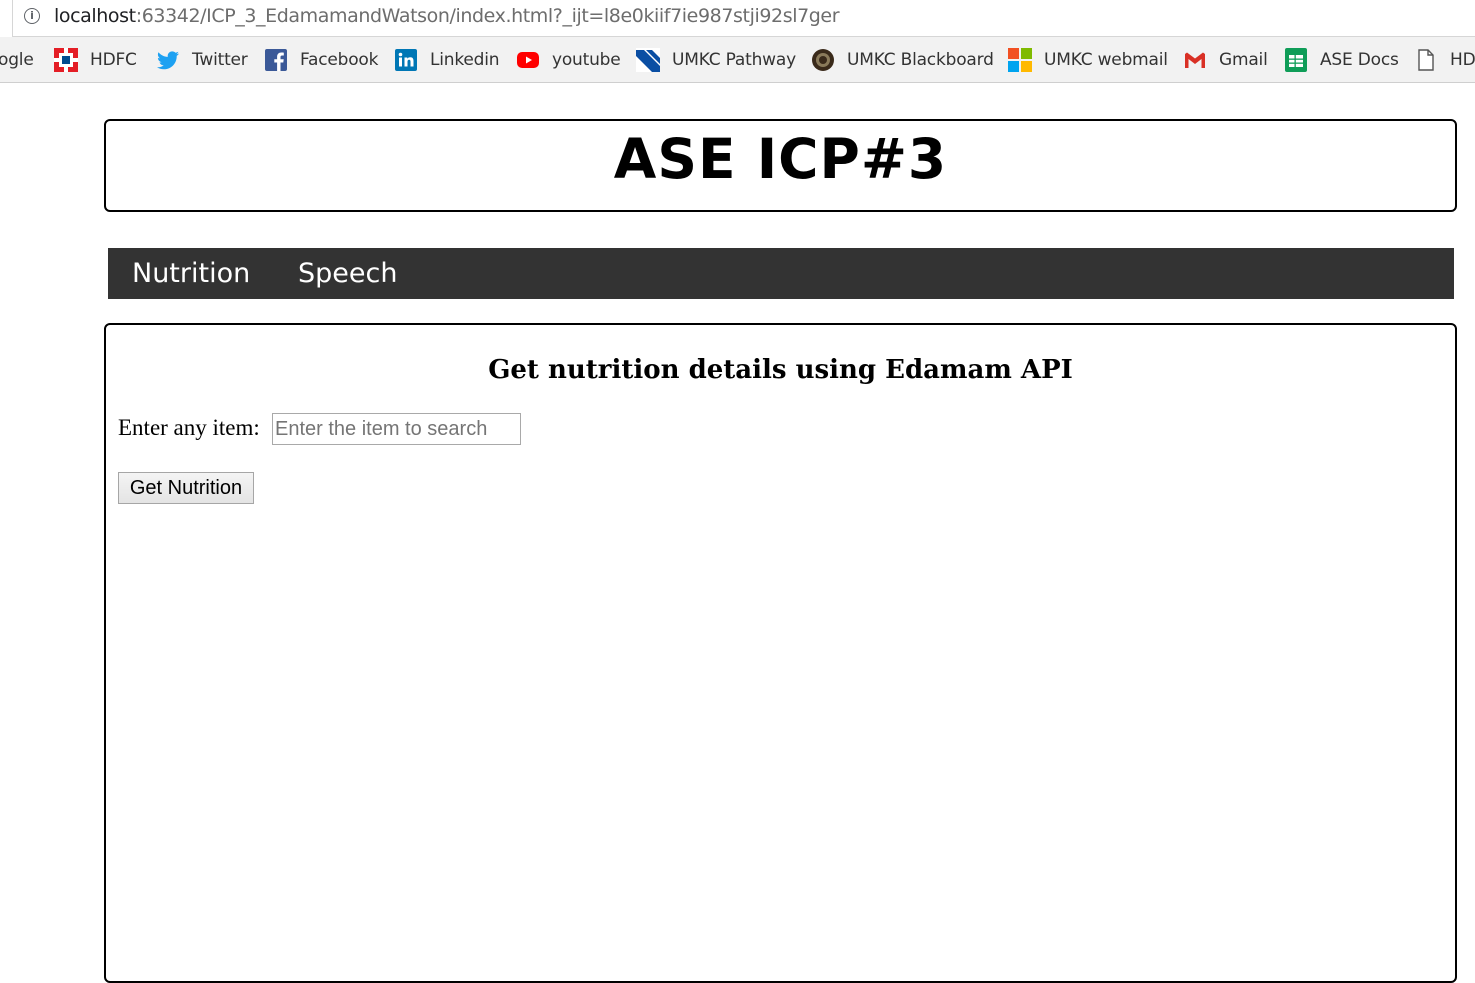 The image size is (1475, 983). I want to click on bookmark-google: ogle, so click(17, 59).